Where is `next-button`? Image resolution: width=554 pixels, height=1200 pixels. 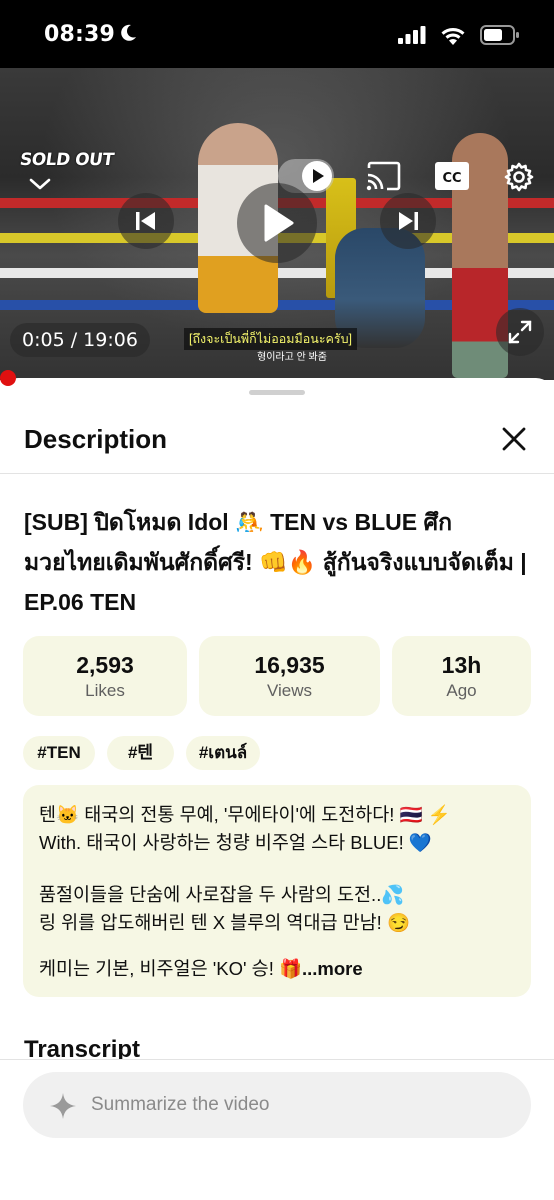
next-button is located at coordinates (408, 221).